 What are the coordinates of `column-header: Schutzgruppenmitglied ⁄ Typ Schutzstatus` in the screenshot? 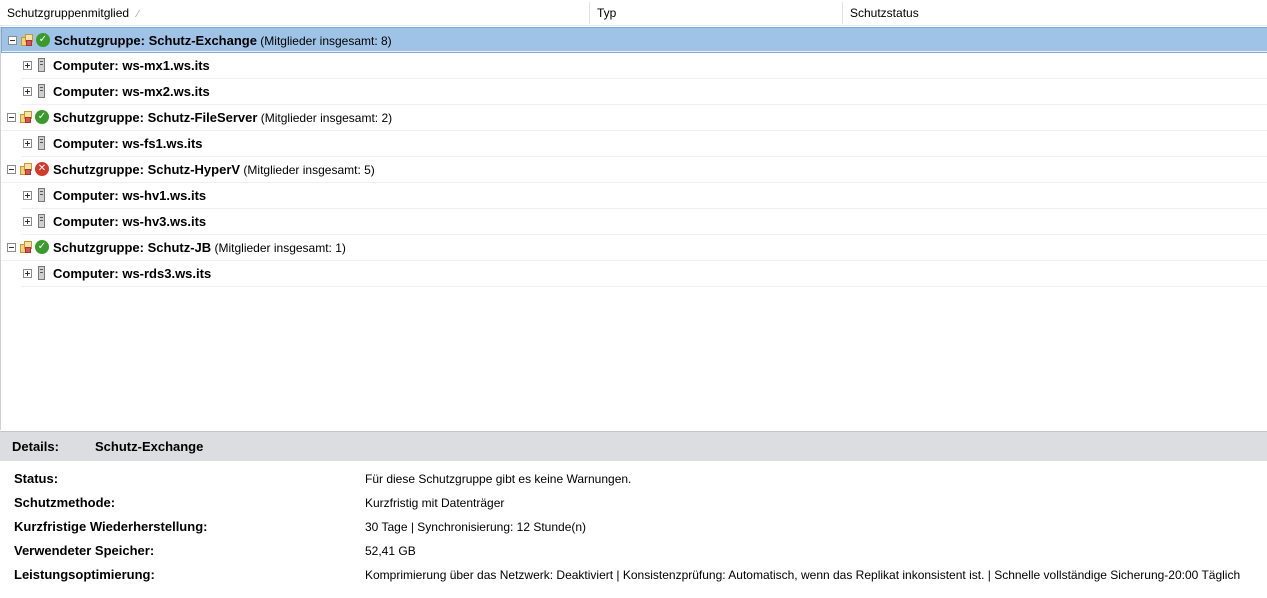 It's located at (633, 13).